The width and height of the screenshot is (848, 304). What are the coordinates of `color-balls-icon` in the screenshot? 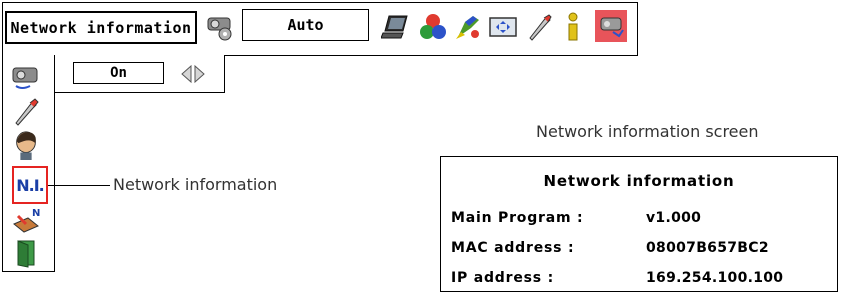 It's located at (433, 27).